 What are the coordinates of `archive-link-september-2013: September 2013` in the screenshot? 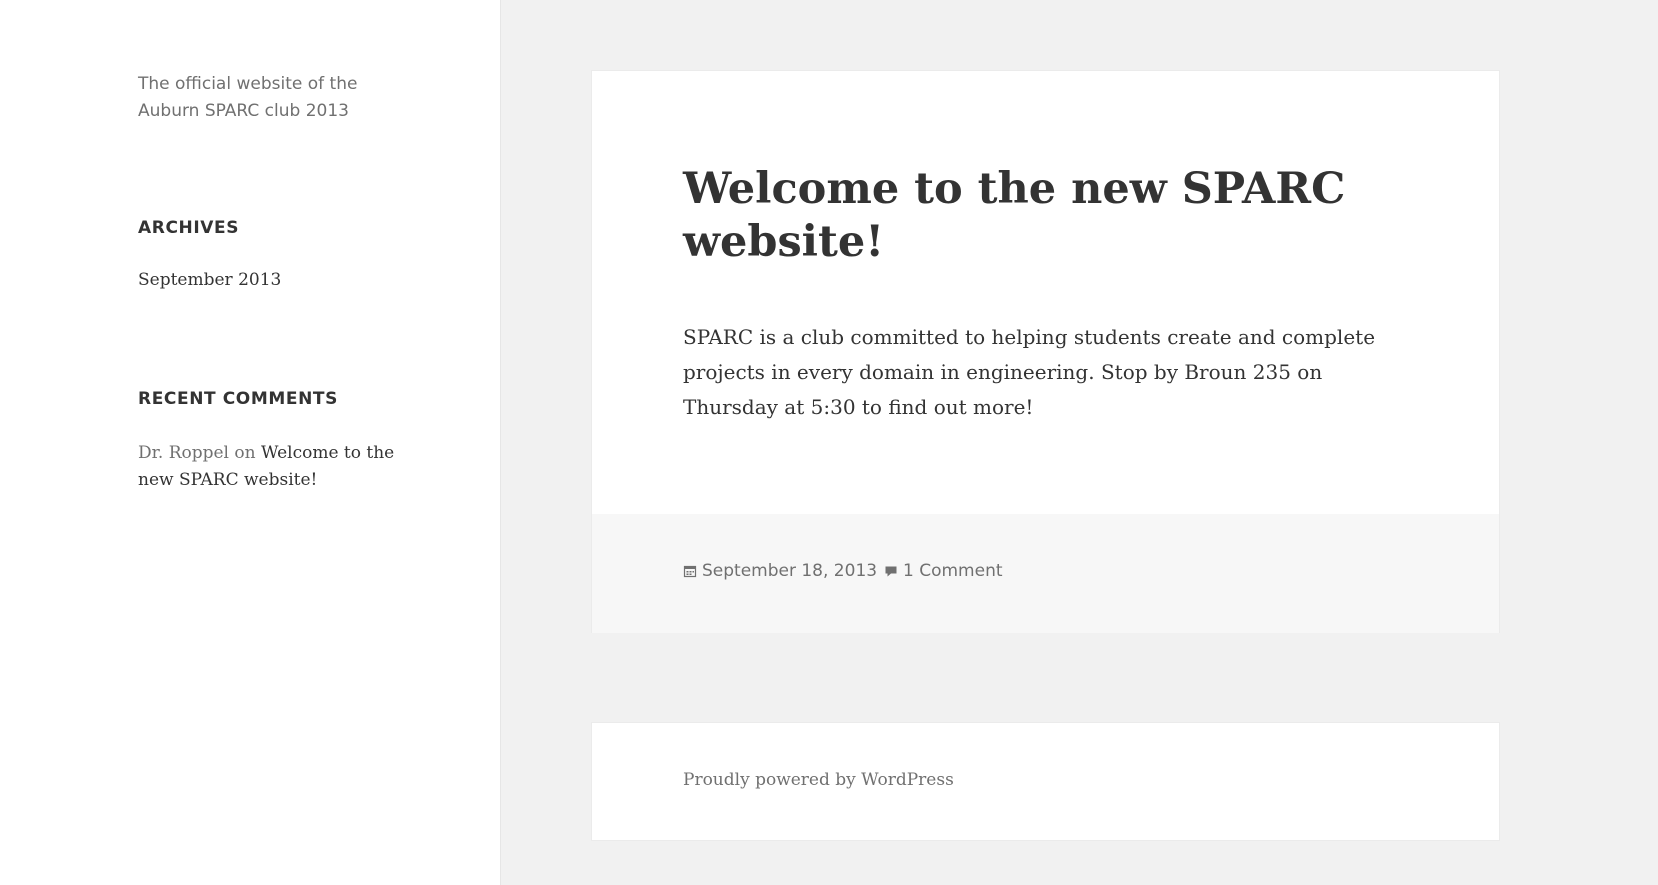 It's located at (209, 280).